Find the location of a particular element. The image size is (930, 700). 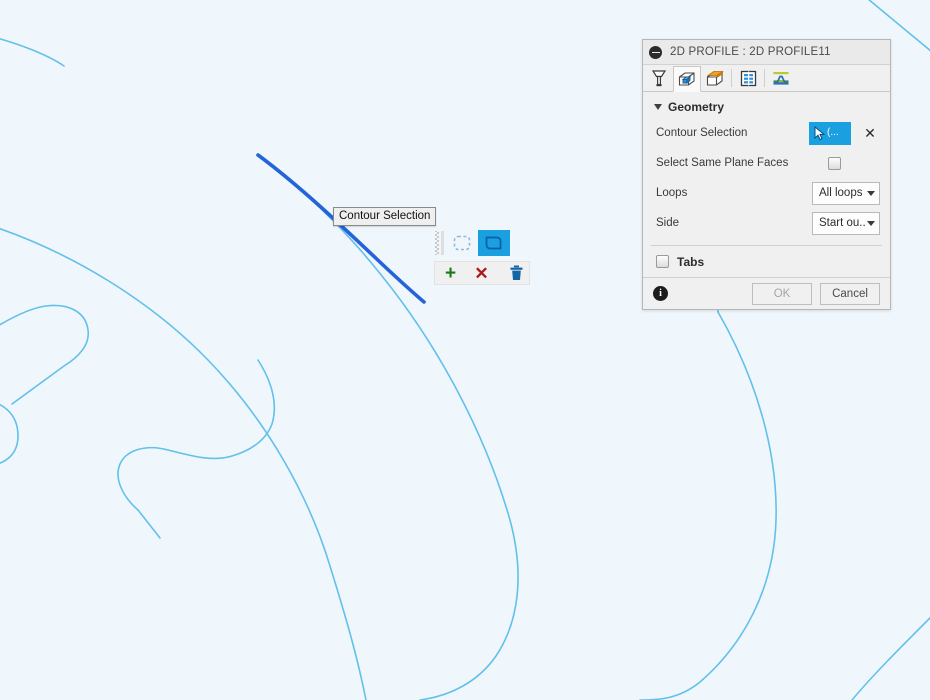

tabs-checkbox is located at coordinates (662, 261).